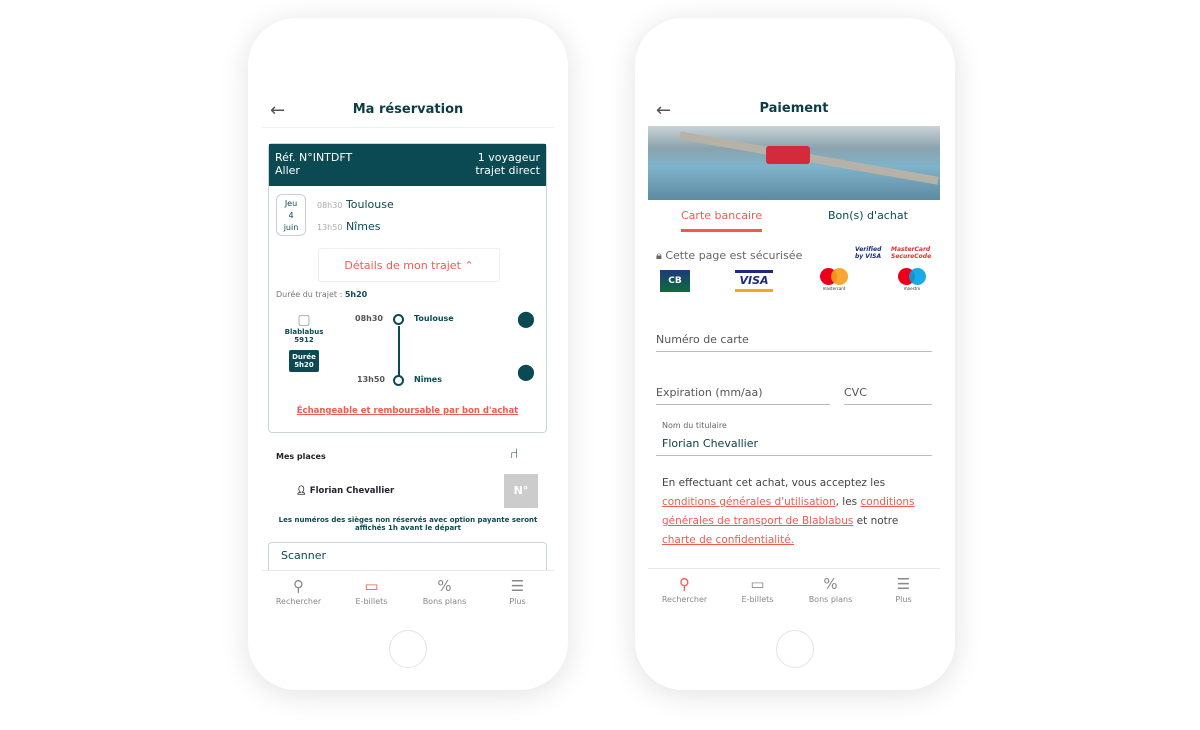 The height and width of the screenshot is (730, 1200). I want to click on arr-time: 13h50, so click(330, 227).